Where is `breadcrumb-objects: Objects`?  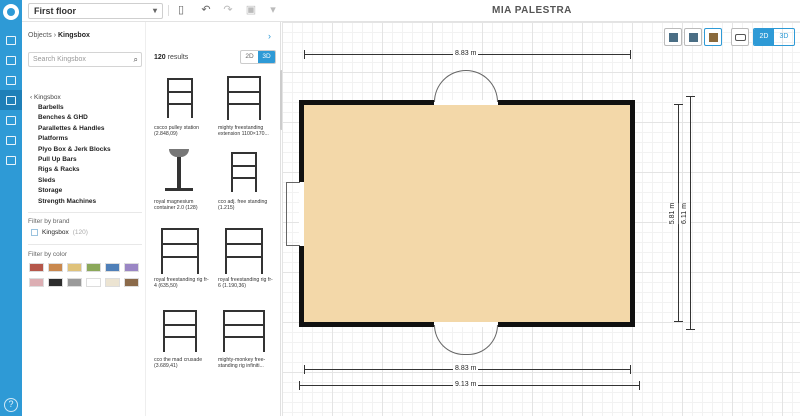 breadcrumb-objects: Objects is located at coordinates (40, 35).